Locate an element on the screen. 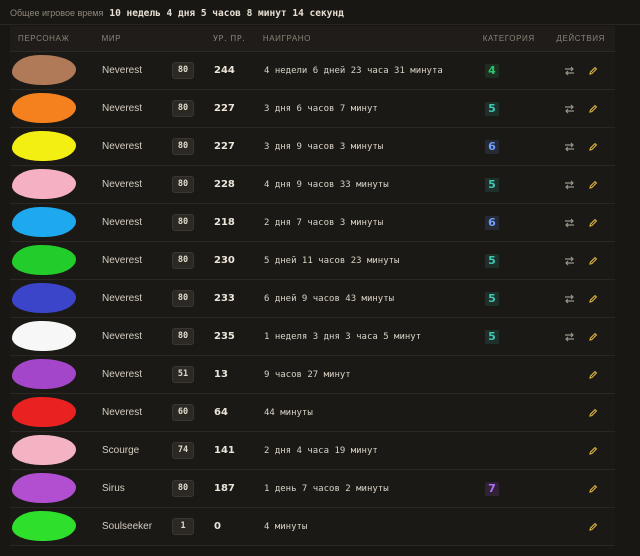 The height and width of the screenshot is (556, 640). divider is located at coordinates (320, 24).